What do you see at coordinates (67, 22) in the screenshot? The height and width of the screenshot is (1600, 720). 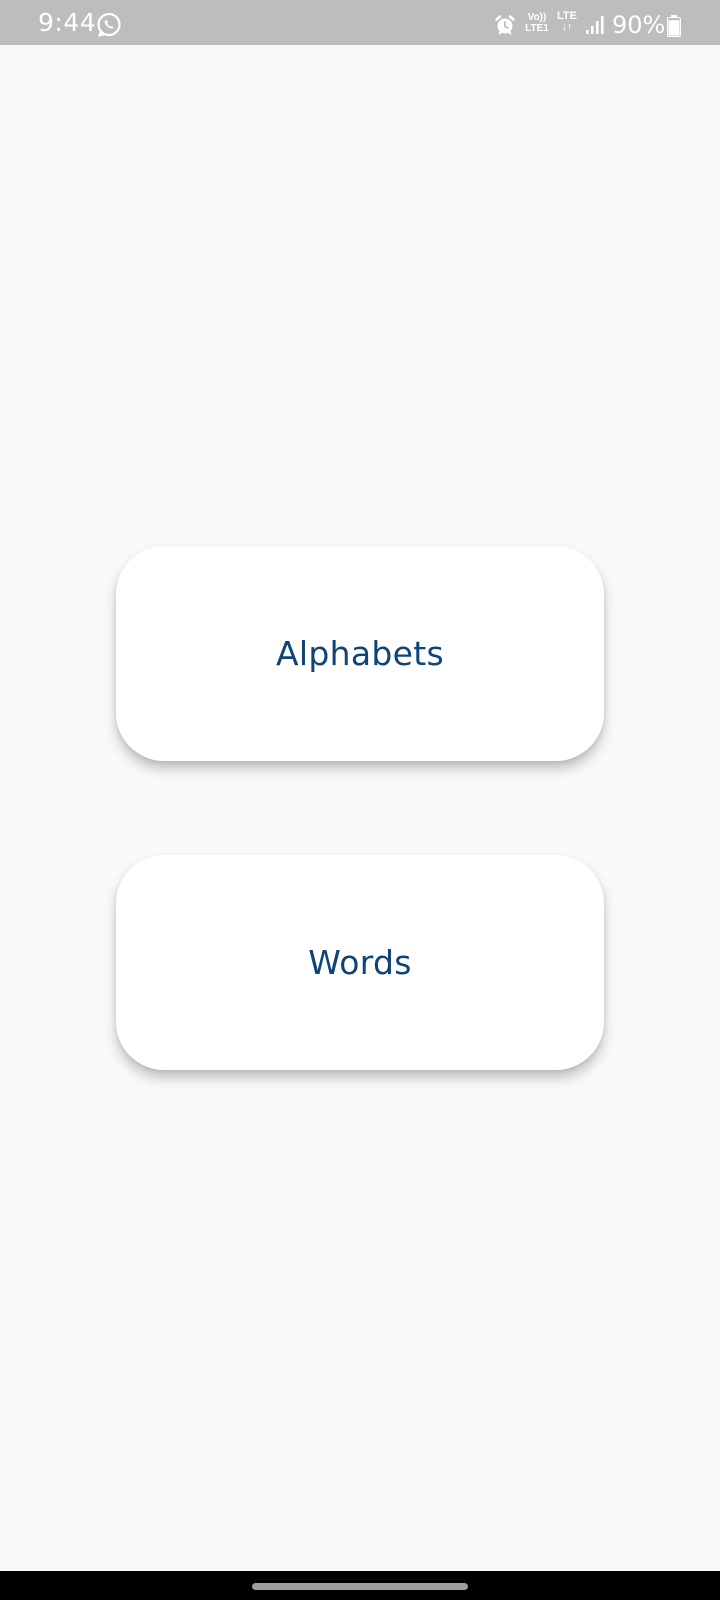 I see `status-time: 9:44` at bounding box center [67, 22].